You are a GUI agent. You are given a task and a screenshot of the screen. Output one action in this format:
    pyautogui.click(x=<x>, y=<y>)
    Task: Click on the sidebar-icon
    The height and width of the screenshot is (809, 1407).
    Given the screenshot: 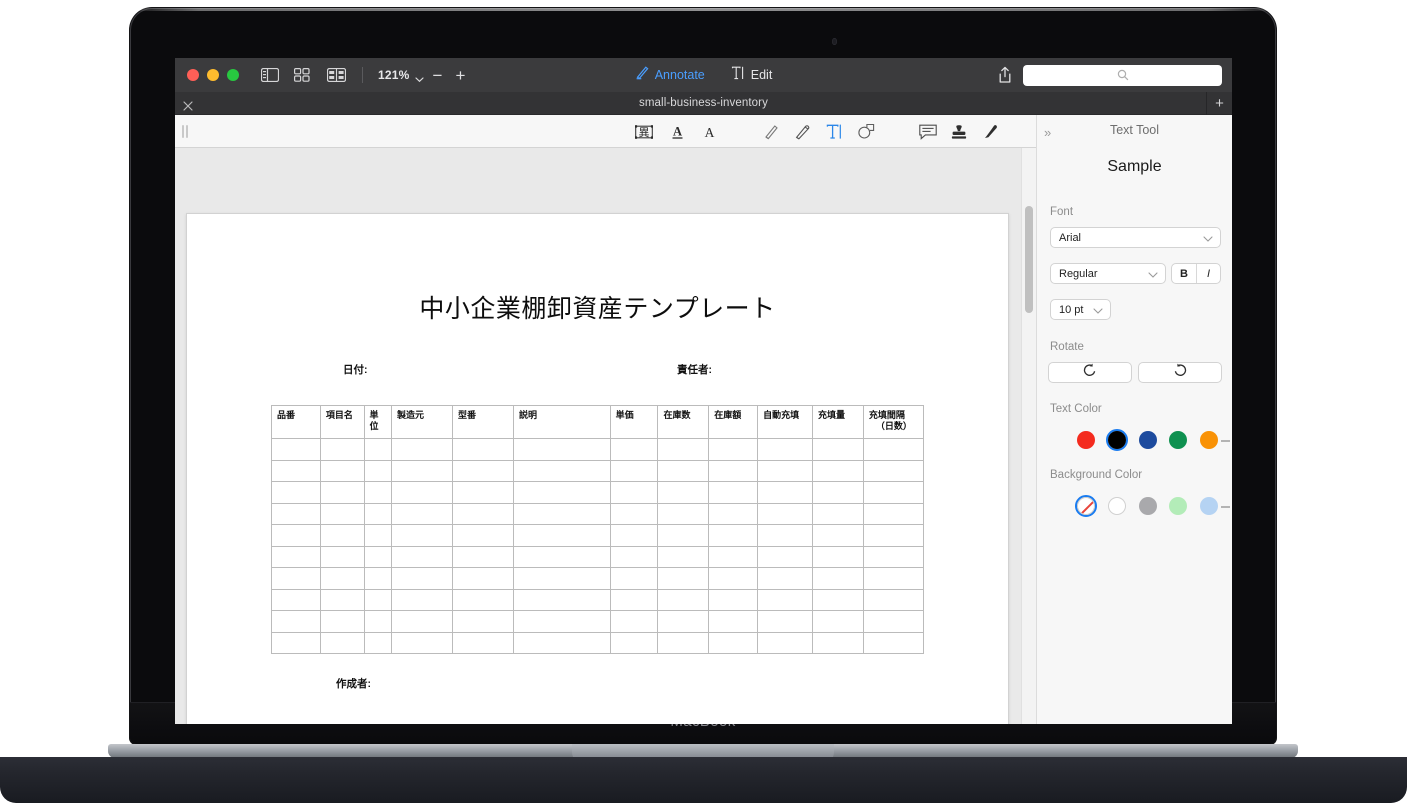 What is the action you would take?
    pyautogui.click(x=270, y=75)
    